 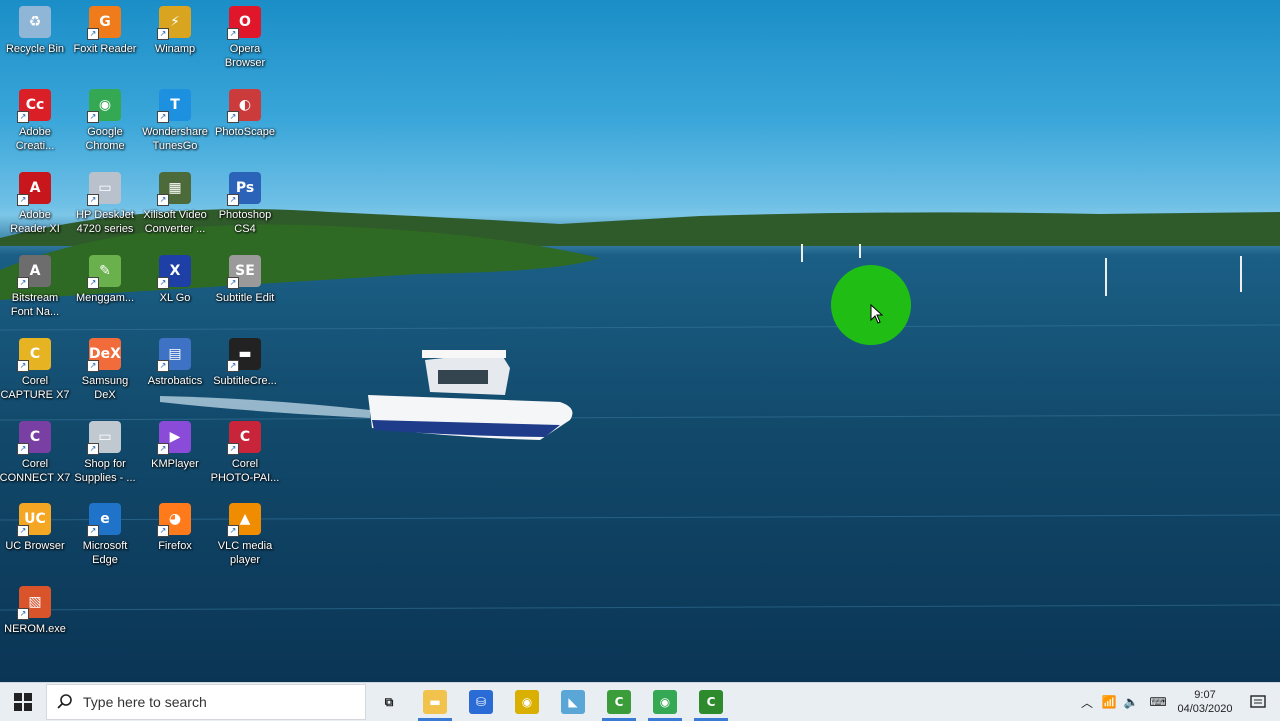 I want to click on desktop-icon: ▤ ↗ Astrobatics, so click(x=175, y=372).